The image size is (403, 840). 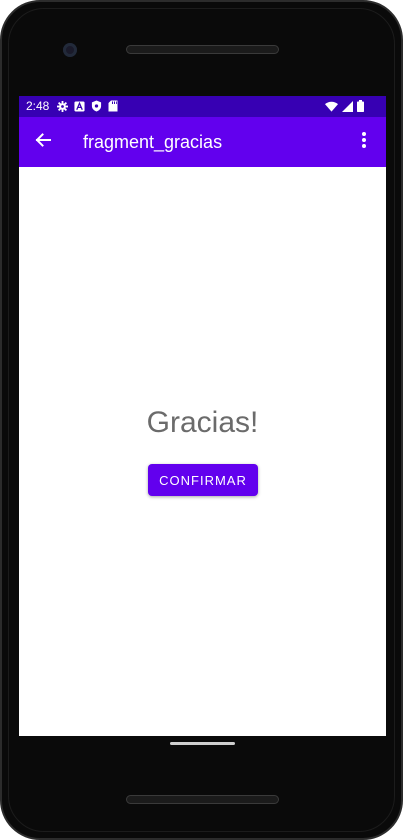 I want to click on arrow-back-icon, so click(x=43, y=142).